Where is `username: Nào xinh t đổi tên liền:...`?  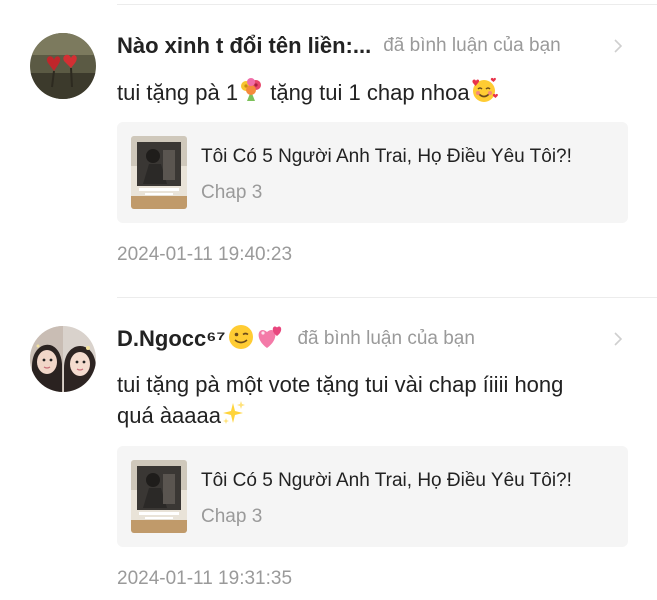
username: Nào xinh t đổi tên liền:... is located at coordinates (244, 46).